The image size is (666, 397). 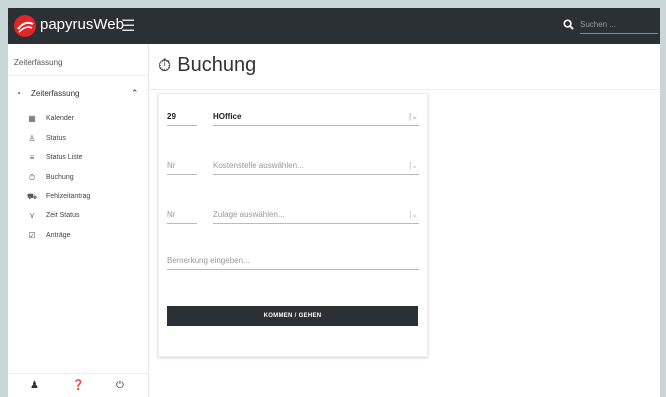 What do you see at coordinates (128, 26) in the screenshot?
I see `hamburger-menu-icon: ☰` at bounding box center [128, 26].